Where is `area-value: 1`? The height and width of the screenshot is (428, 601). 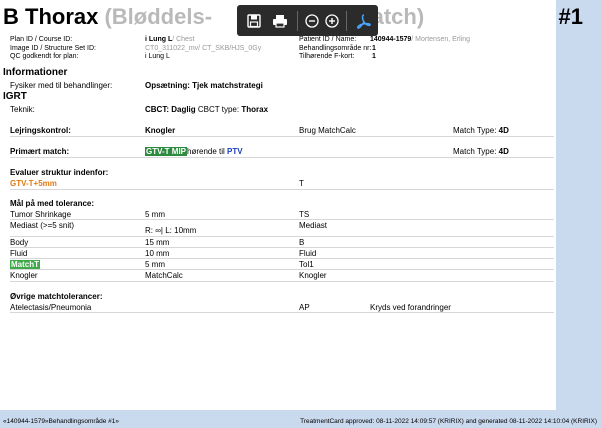
area-value: 1 is located at coordinates (373, 48).